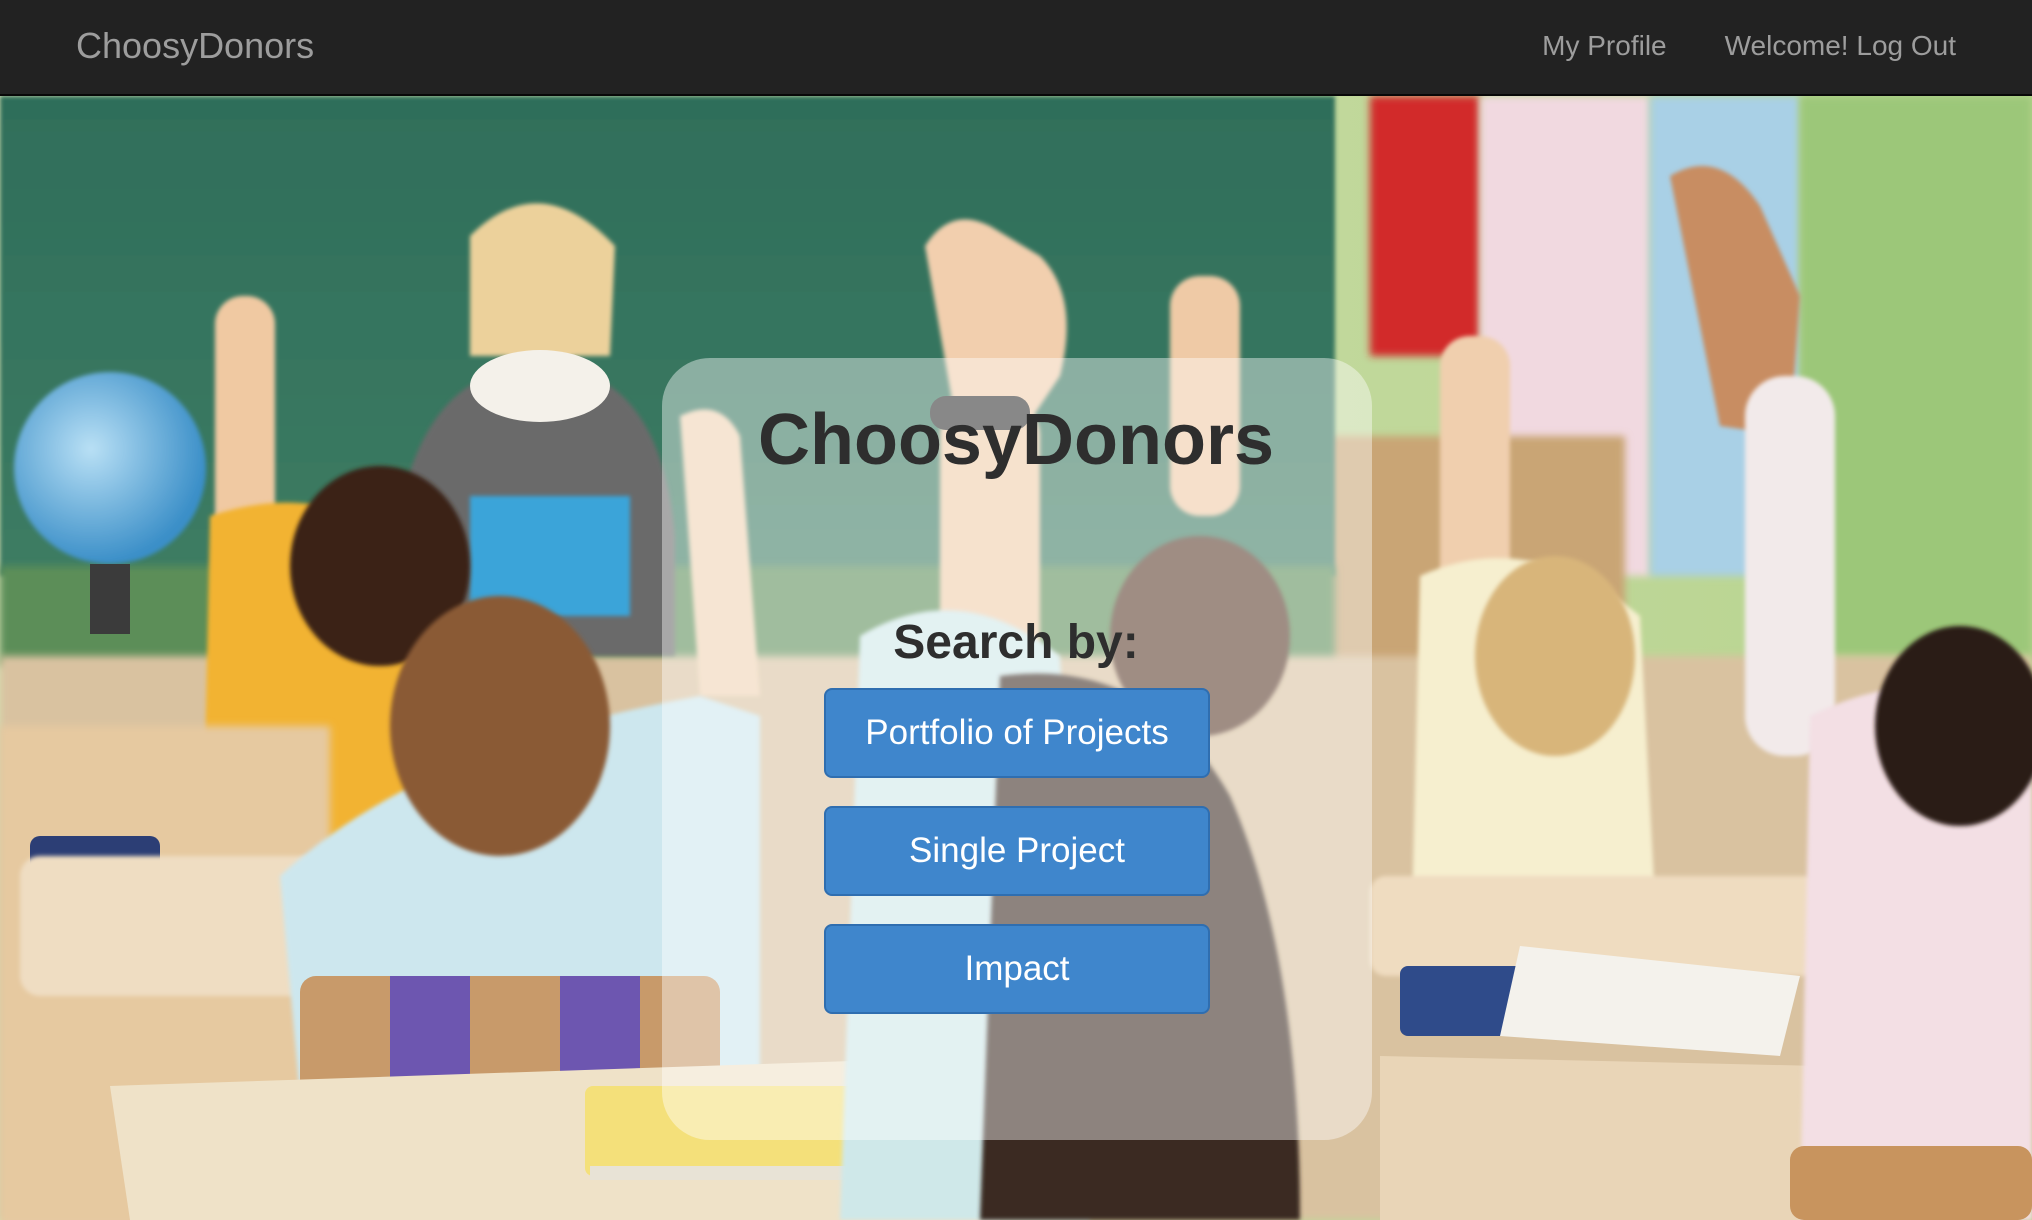 The image size is (2032, 1220). Describe the element at coordinates (1840, 46) in the screenshot. I see `logout-link: Welcome! Log Out` at that location.